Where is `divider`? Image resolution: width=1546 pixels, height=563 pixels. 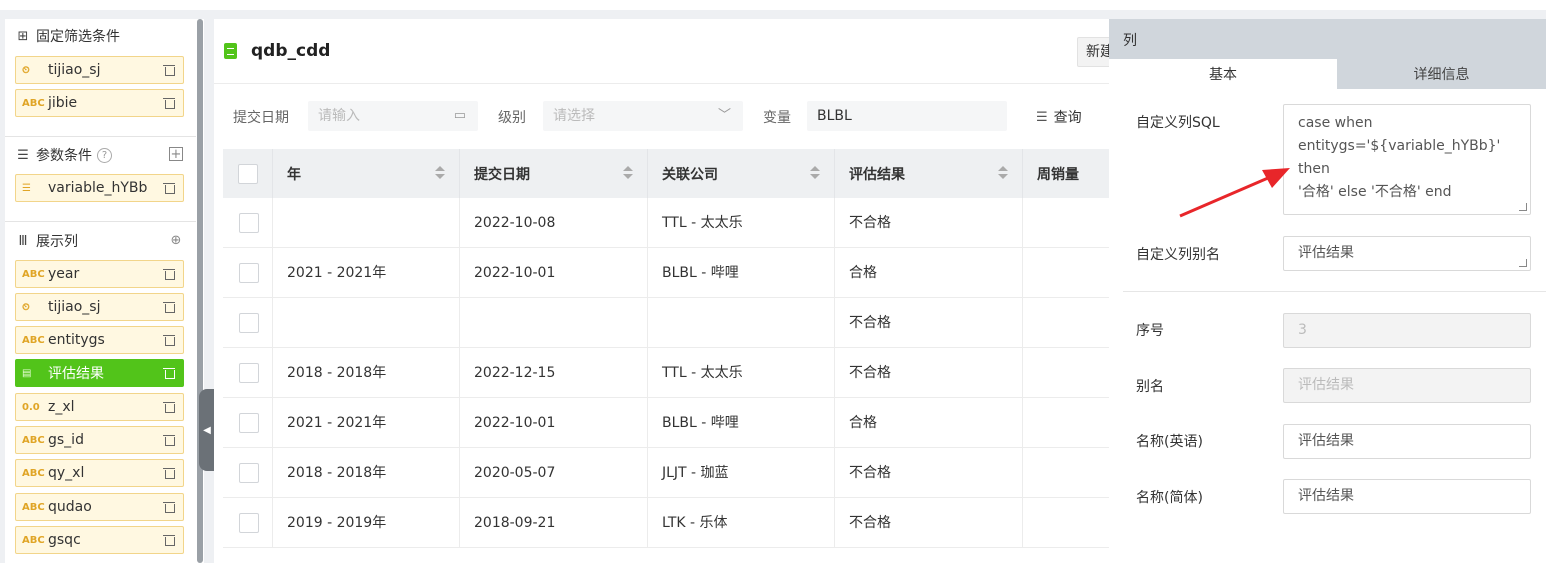 divider is located at coordinates (101, 136).